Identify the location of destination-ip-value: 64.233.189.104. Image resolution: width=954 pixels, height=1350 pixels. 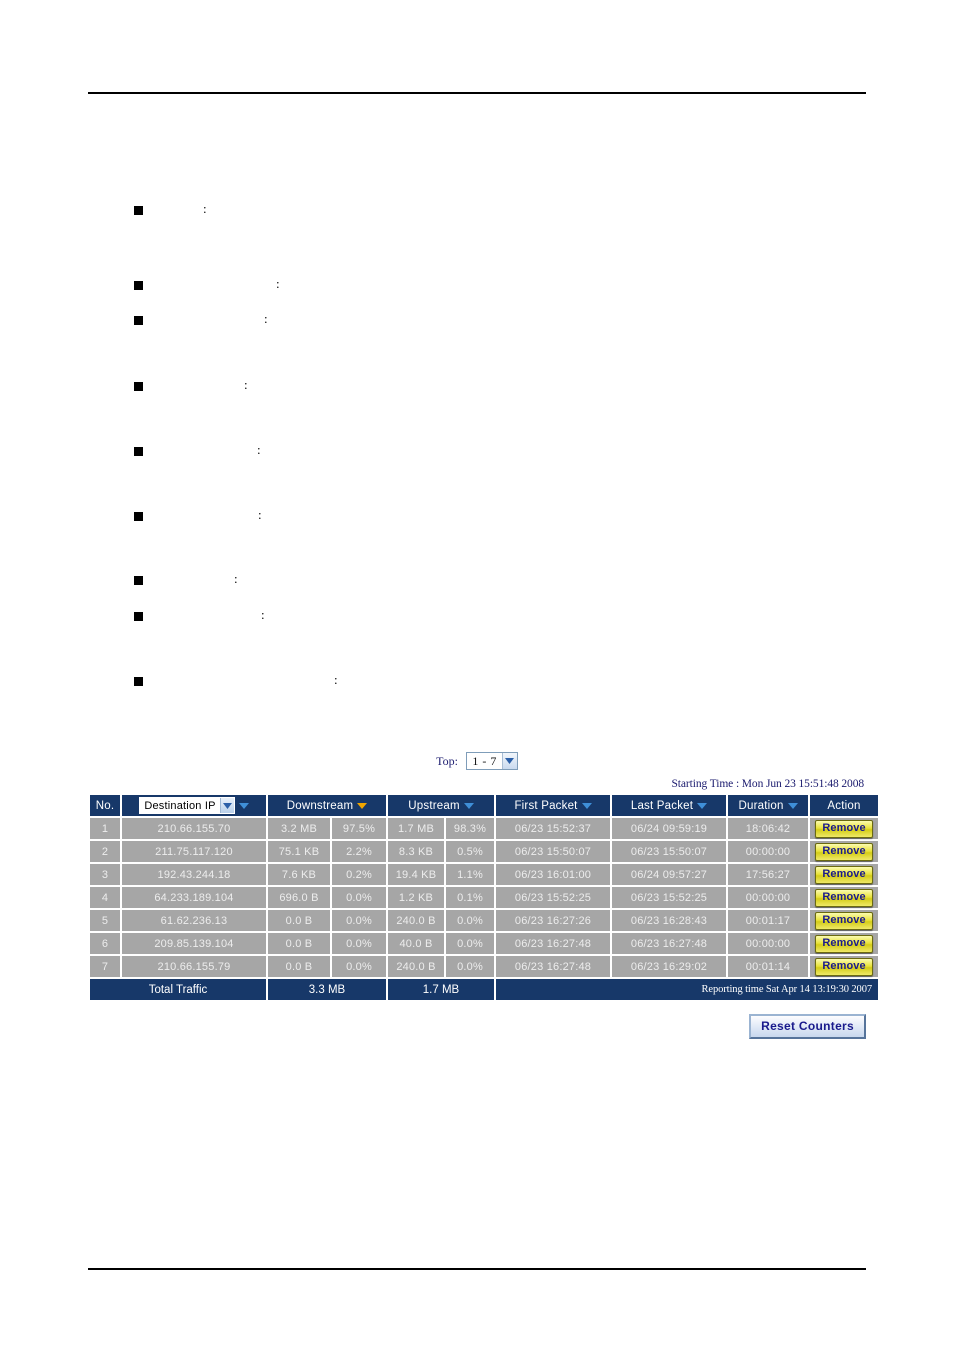
(194, 898).